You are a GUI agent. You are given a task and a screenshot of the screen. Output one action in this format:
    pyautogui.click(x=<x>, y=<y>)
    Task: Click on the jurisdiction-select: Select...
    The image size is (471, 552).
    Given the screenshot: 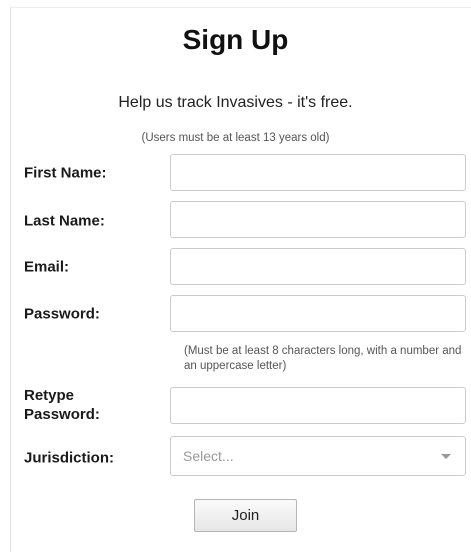 What is the action you would take?
    pyautogui.click(x=318, y=456)
    